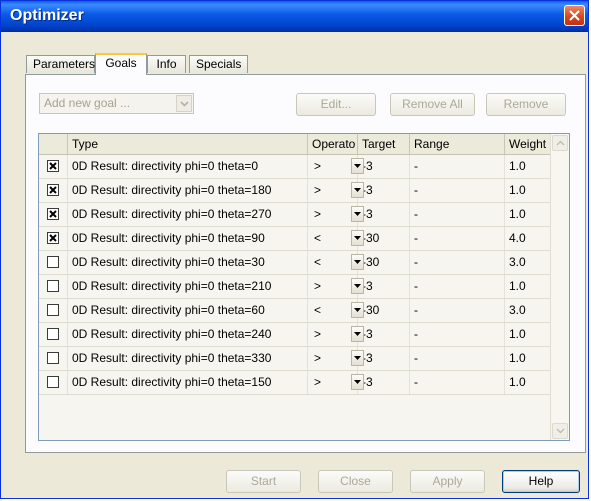  Describe the element at coordinates (188, 358) in the screenshot. I see `goal-type-cell: 0D Result: directivity phi=0 theta=330` at that location.